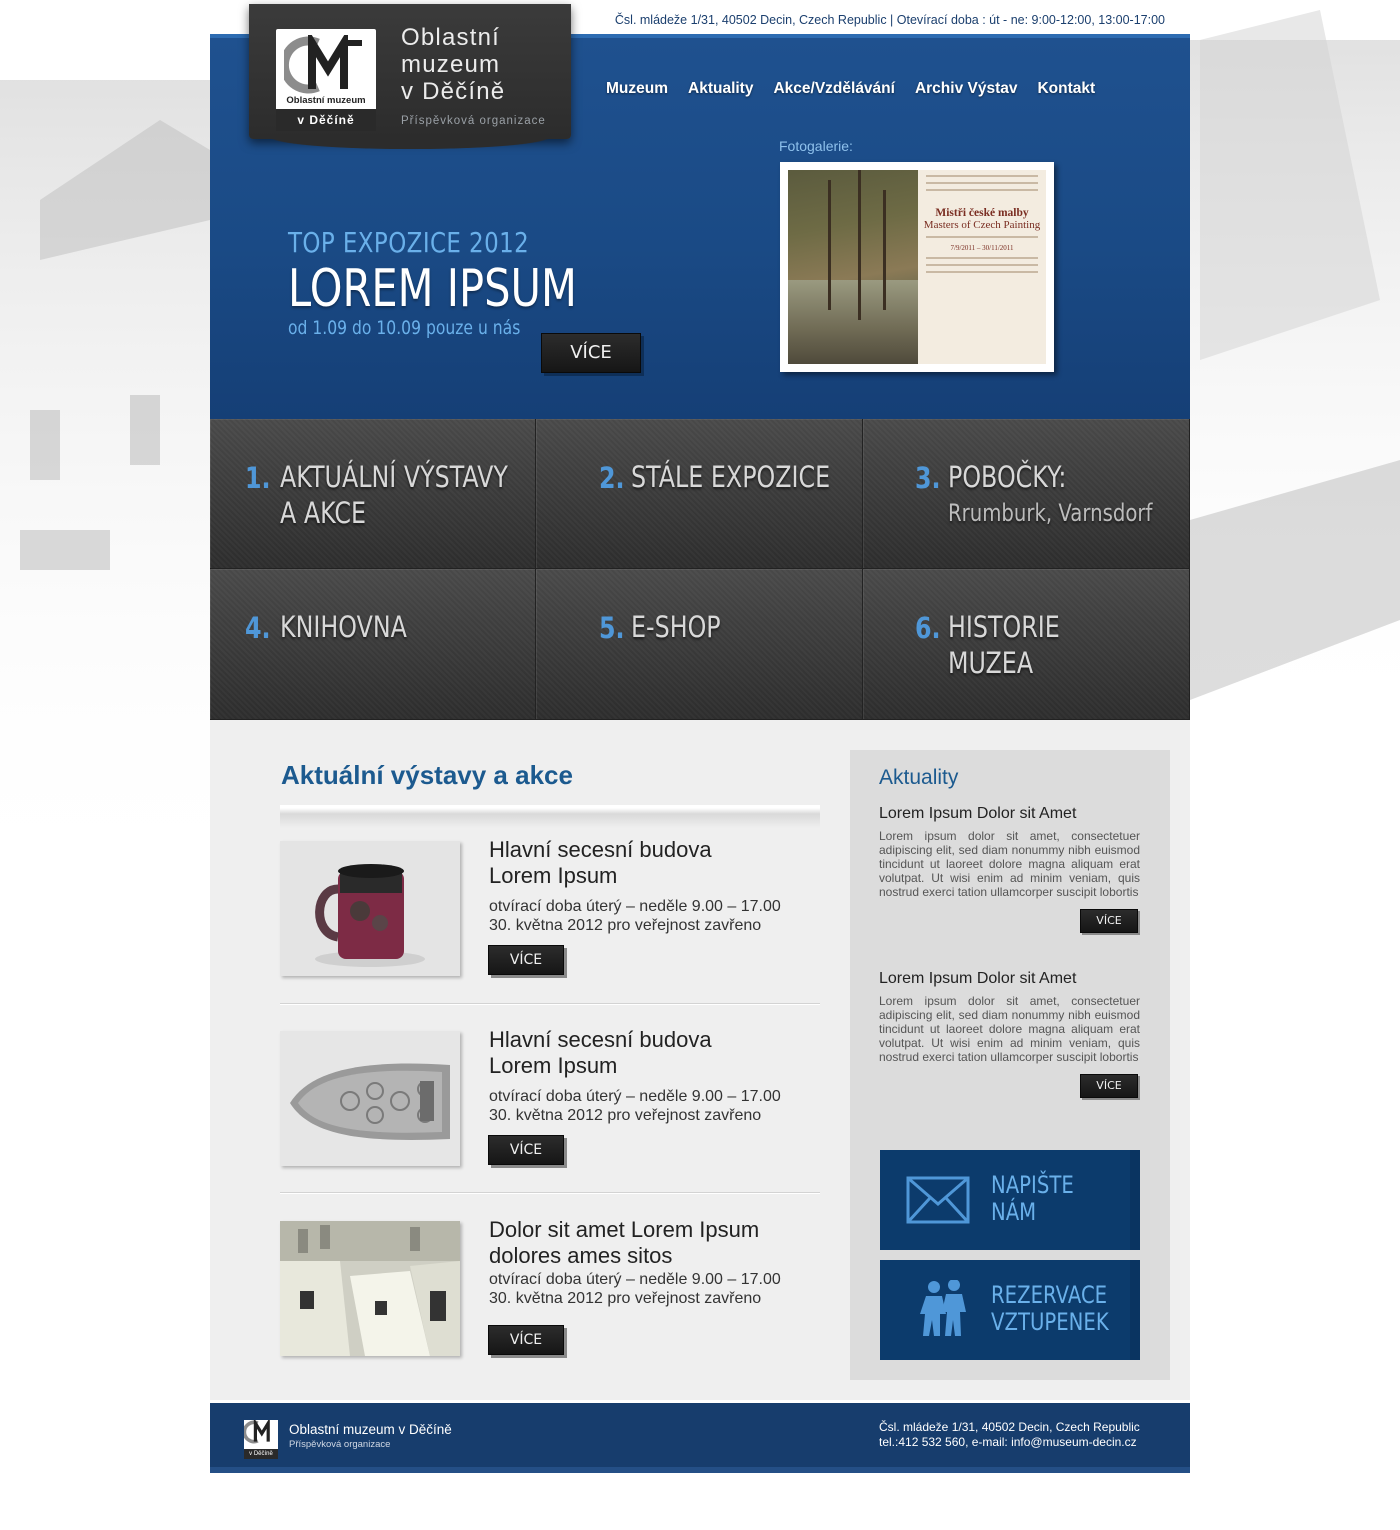  Describe the element at coordinates (816, 146) in the screenshot. I see `gallery-label: Fotogalerie:` at that location.